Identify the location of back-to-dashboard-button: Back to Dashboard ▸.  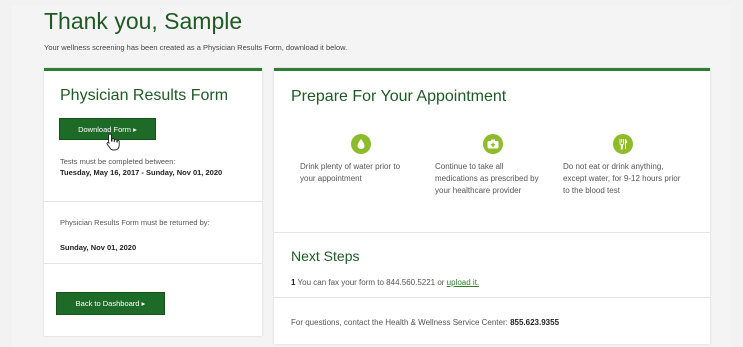
(110, 303).